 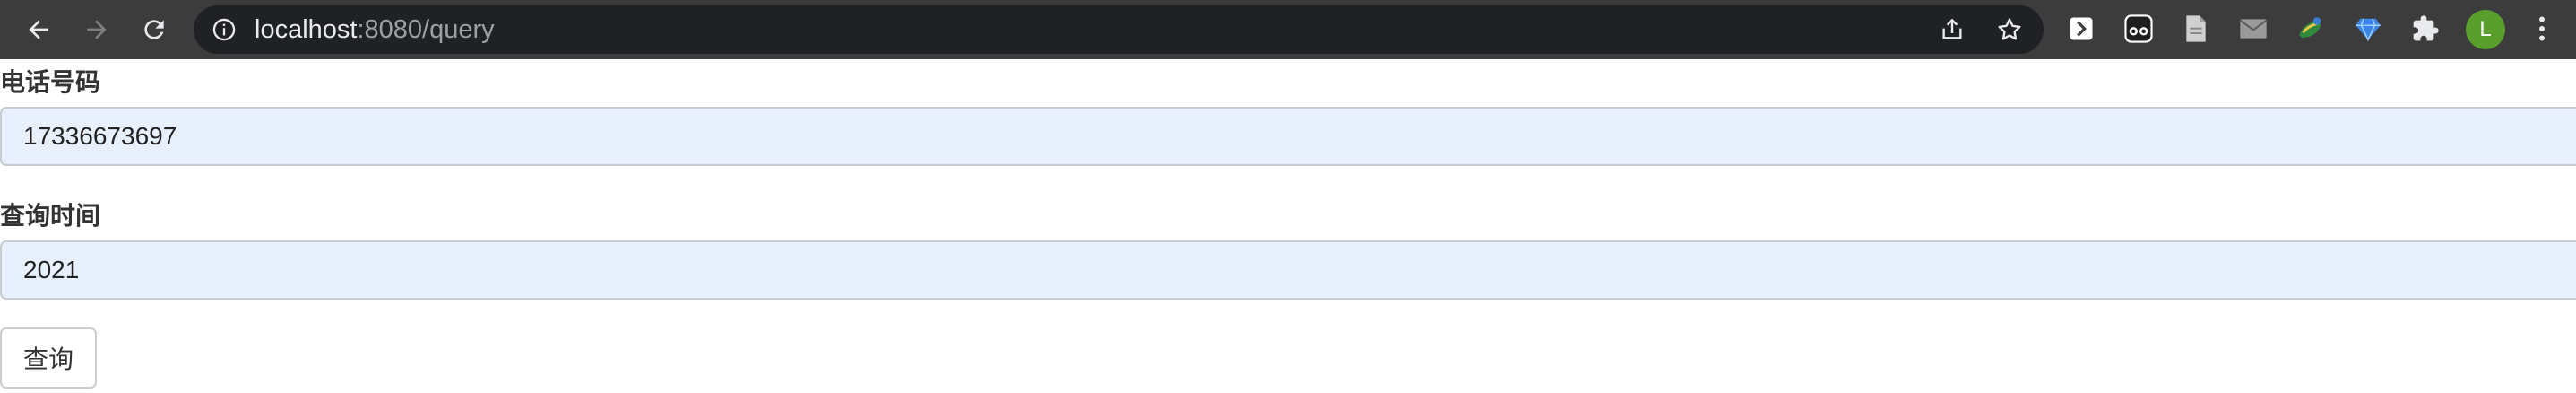 I want to click on share-icon, so click(x=1952, y=30).